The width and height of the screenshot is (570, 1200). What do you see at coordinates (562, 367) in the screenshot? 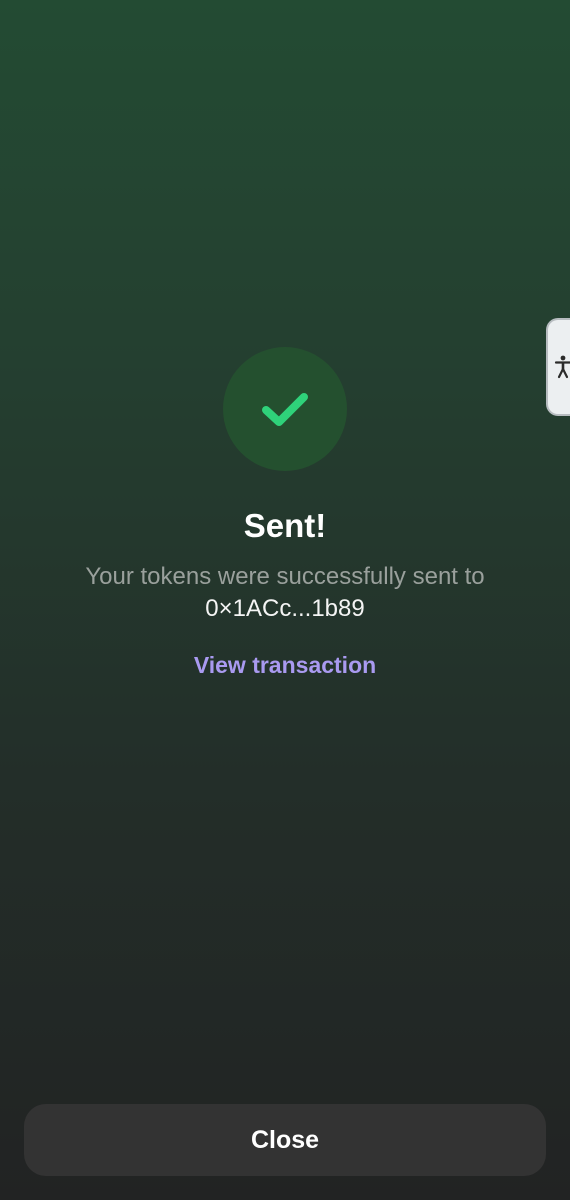
I see `accessibility-icon` at bounding box center [562, 367].